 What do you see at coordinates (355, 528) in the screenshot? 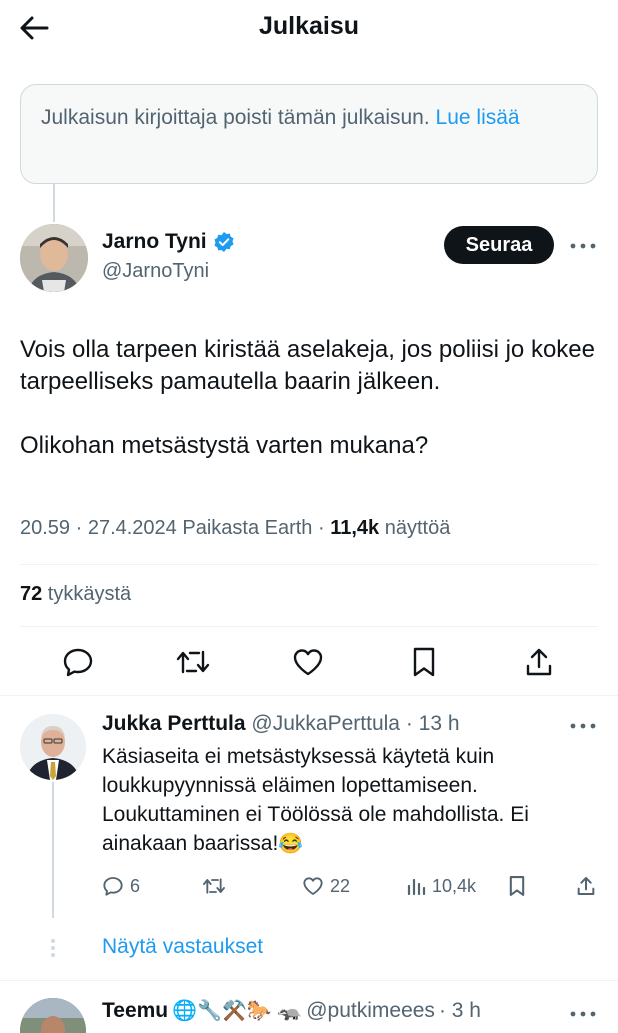
I see `views-count: 11,4k` at bounding box center [355, 528].